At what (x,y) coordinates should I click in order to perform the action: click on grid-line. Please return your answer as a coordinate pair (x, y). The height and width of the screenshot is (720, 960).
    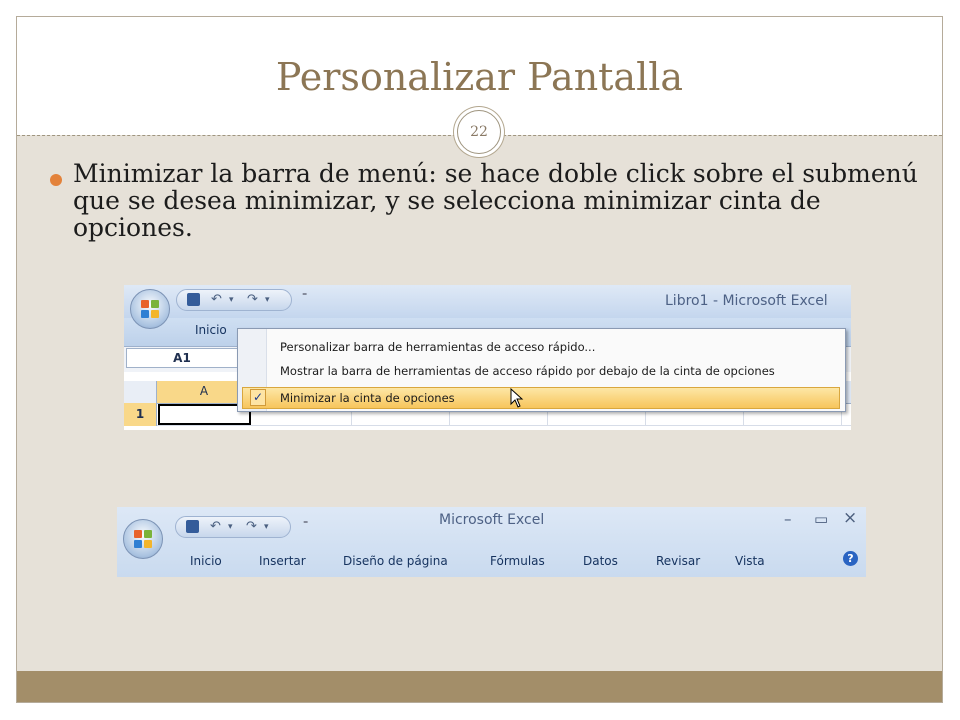
    Looking at the image, I should click on (504, 425).